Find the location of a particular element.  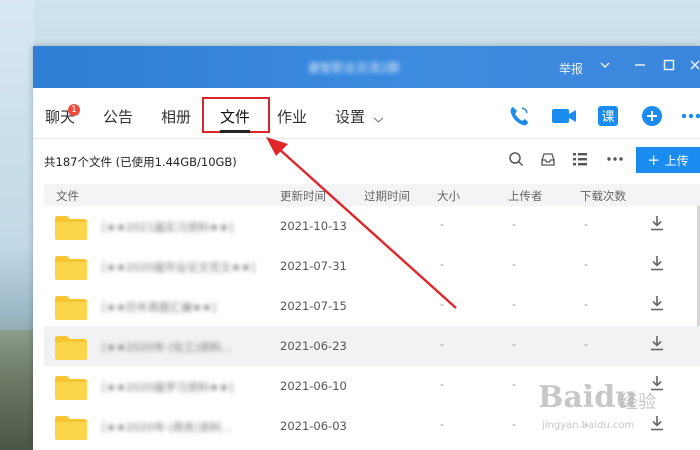

desktop-landscape is located at coordinates (17, 390).